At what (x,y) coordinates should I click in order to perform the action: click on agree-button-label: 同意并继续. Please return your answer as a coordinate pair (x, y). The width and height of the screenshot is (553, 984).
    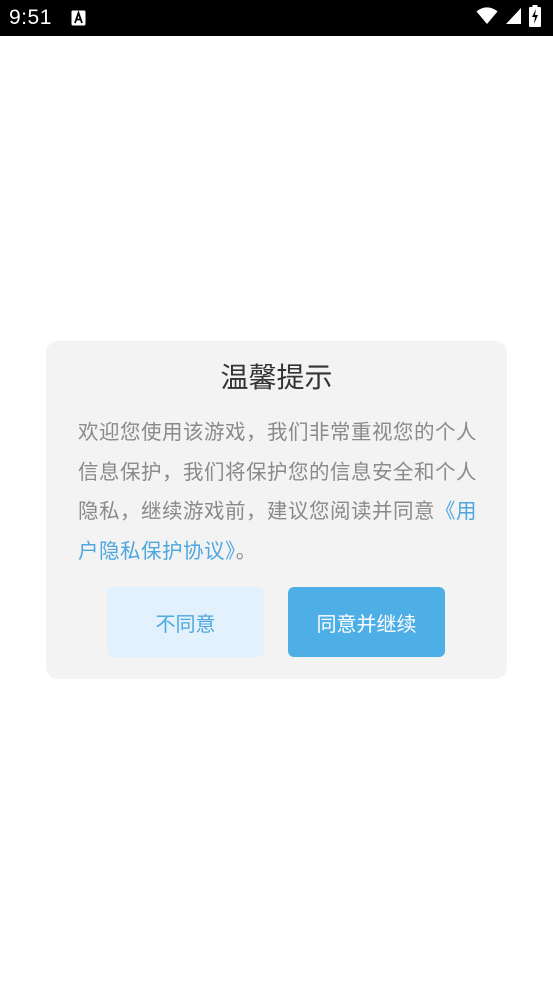
    Looking at the image, I should click on (366, 623).